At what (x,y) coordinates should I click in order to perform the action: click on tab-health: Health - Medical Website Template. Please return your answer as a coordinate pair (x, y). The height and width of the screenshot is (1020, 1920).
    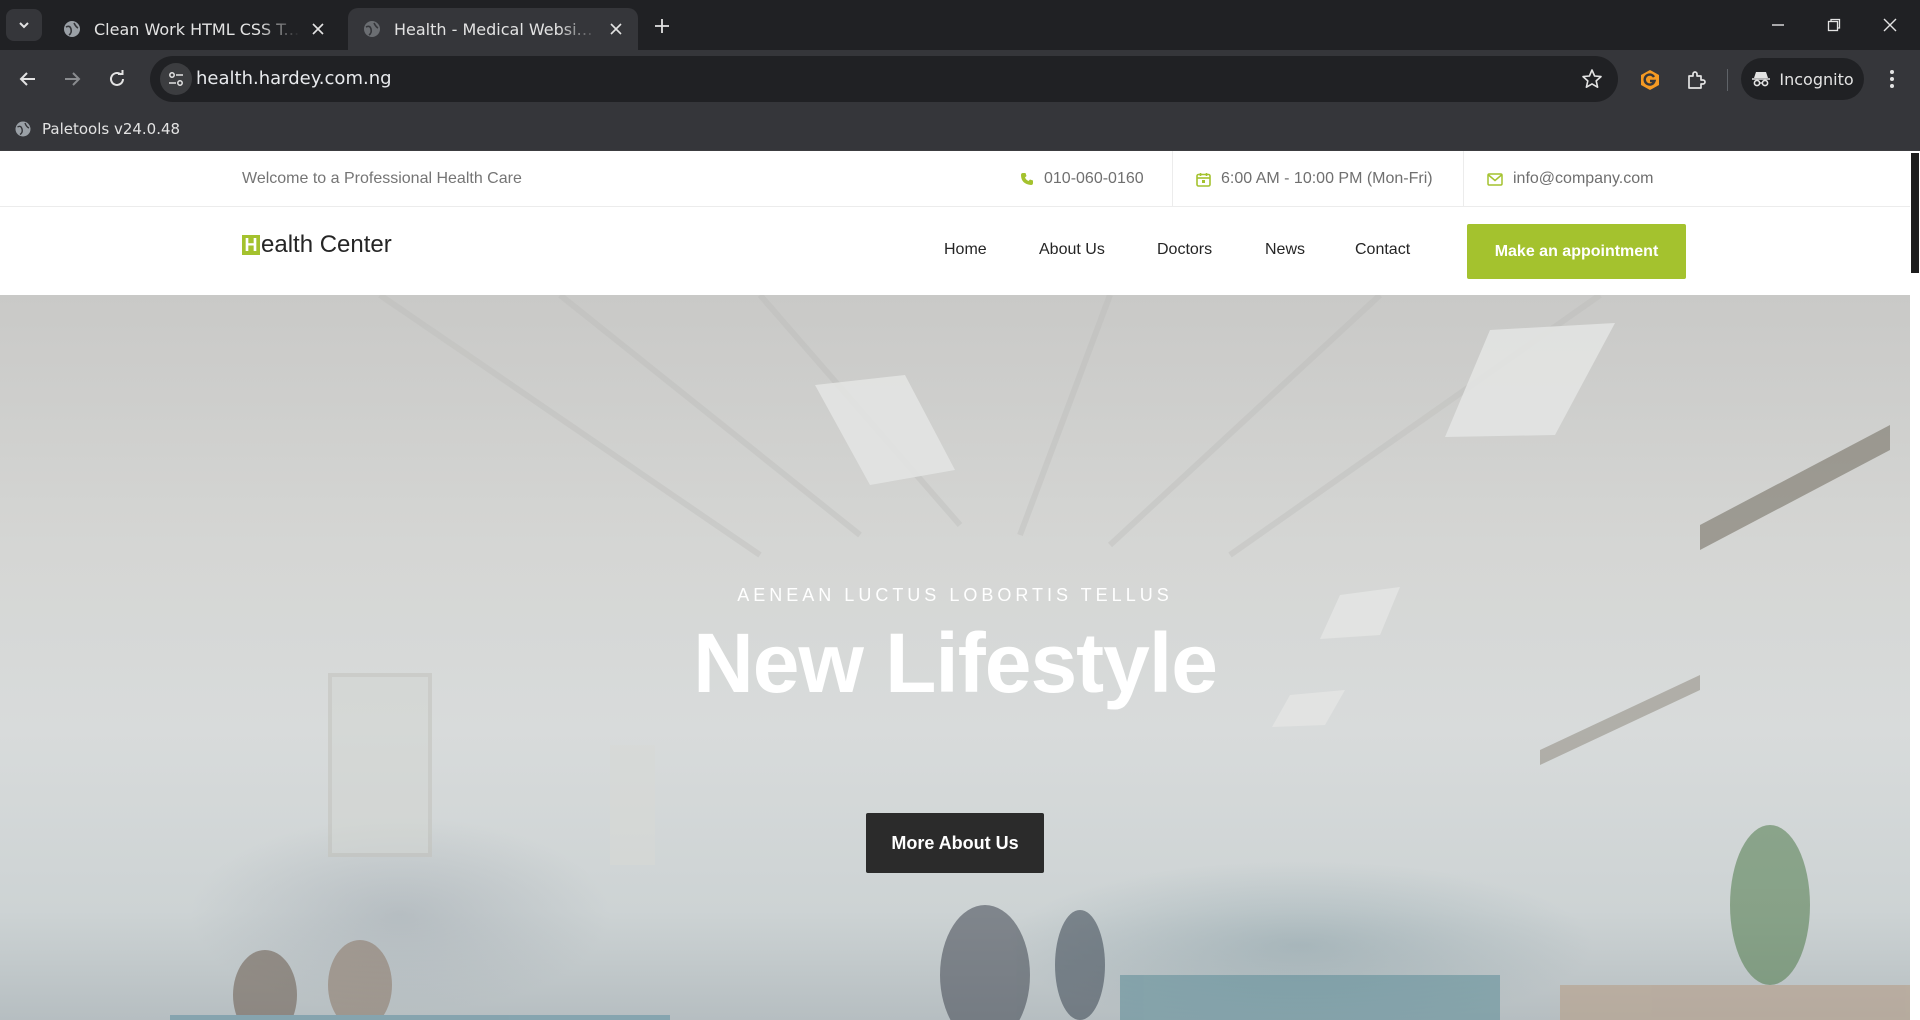
    Looking at the image, I should click on (493, 29).